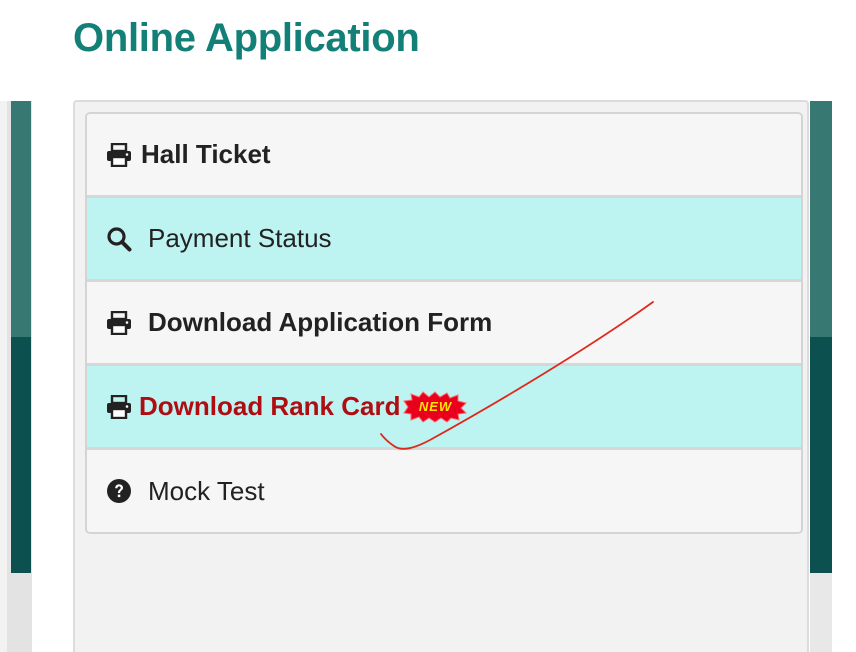  Describe the element at coordinates (821, 376) in the screenshot. I see `right-decorative-column` at that location.